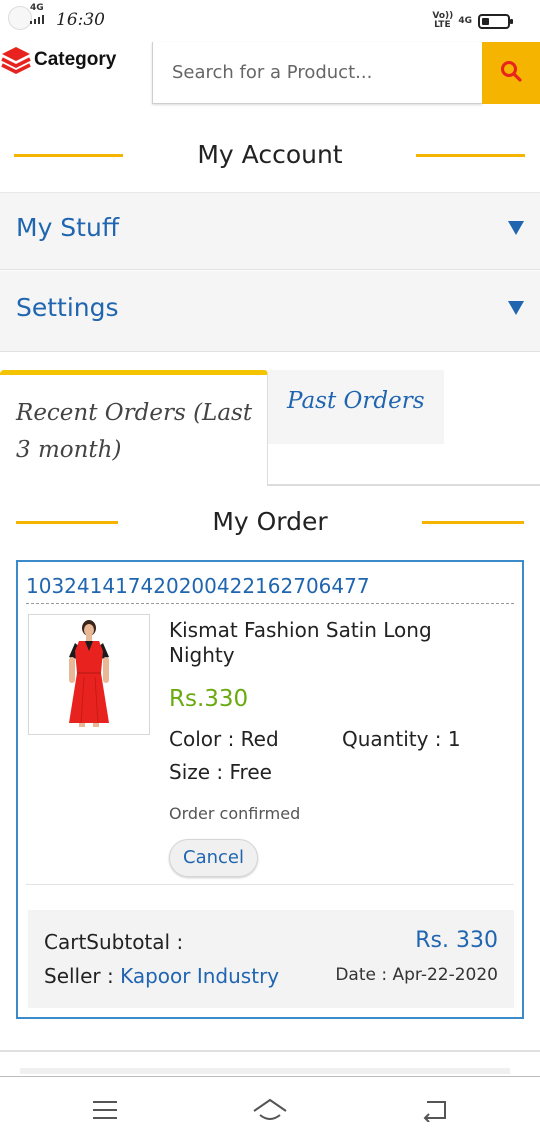 The image size is (540, 1140). I want to click on home-icon, so click(270, 1110).